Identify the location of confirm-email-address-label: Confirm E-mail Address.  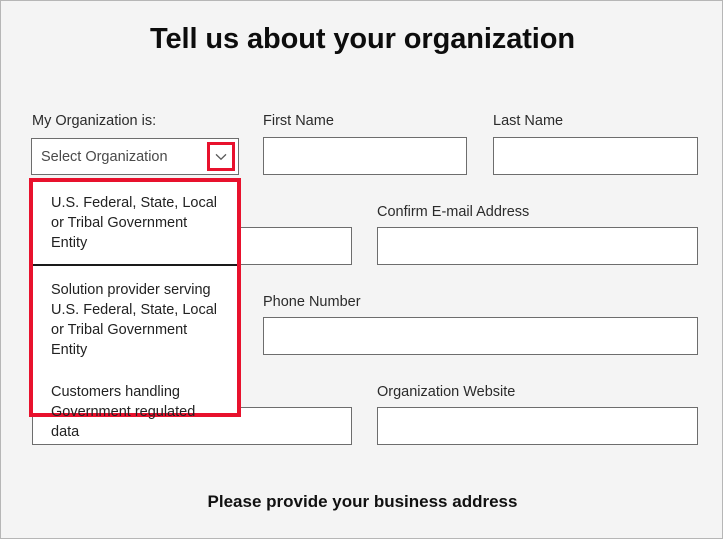
(453, 212).